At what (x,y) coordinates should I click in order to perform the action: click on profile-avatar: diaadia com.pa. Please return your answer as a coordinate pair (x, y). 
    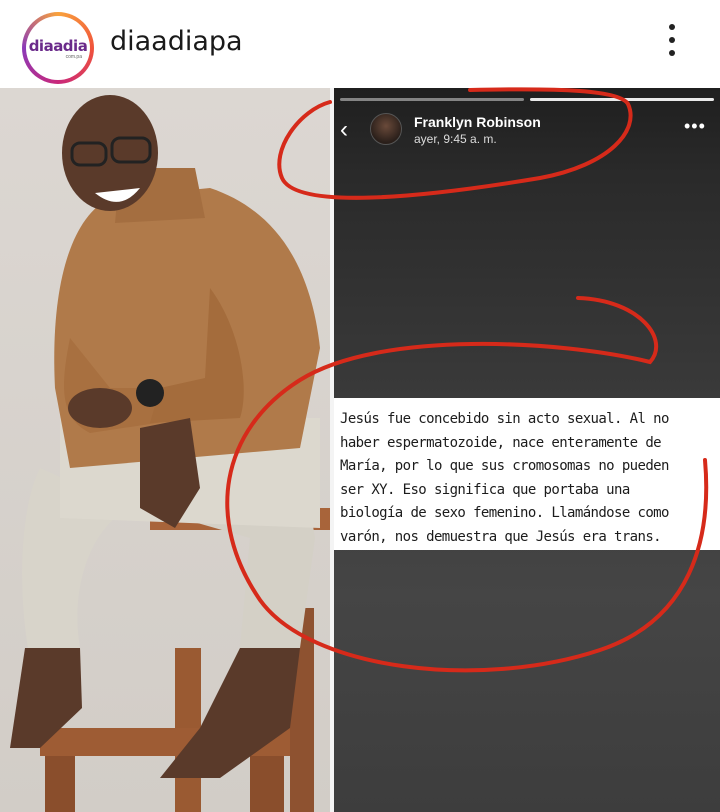
    Looking at the image, I should click on (58, 48).